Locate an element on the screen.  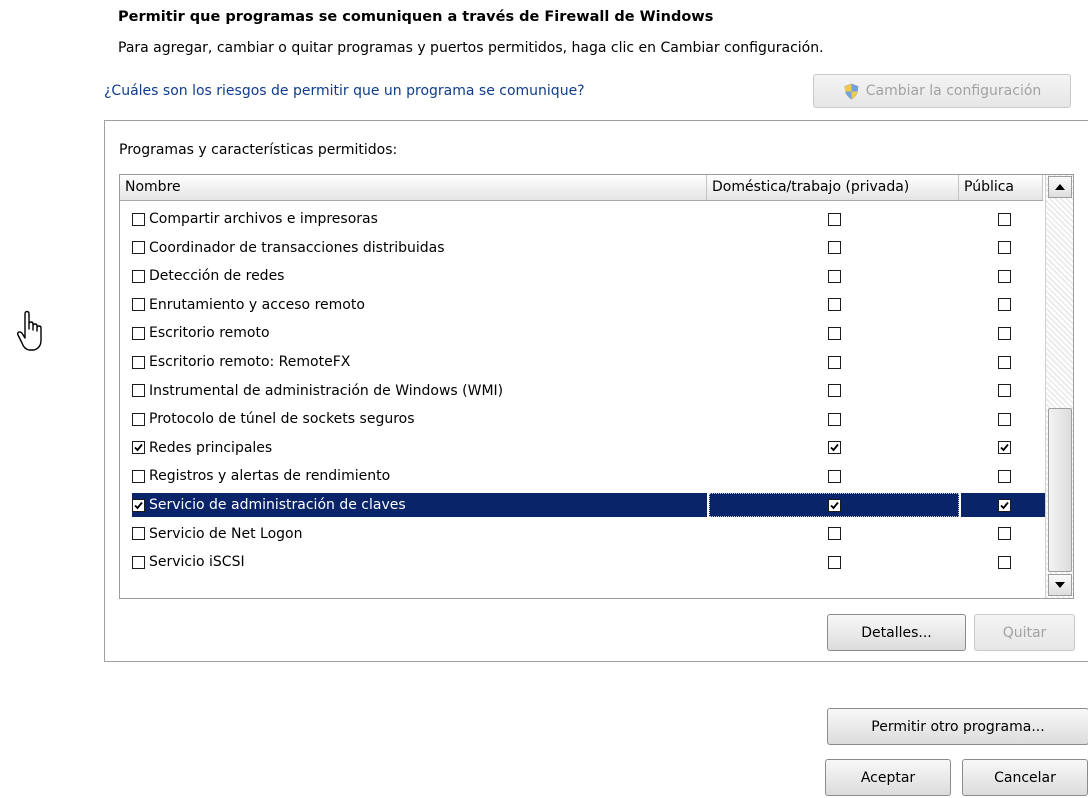
table-row: Enrutamiento y acceso remoto is located at coordinates (584, 305).